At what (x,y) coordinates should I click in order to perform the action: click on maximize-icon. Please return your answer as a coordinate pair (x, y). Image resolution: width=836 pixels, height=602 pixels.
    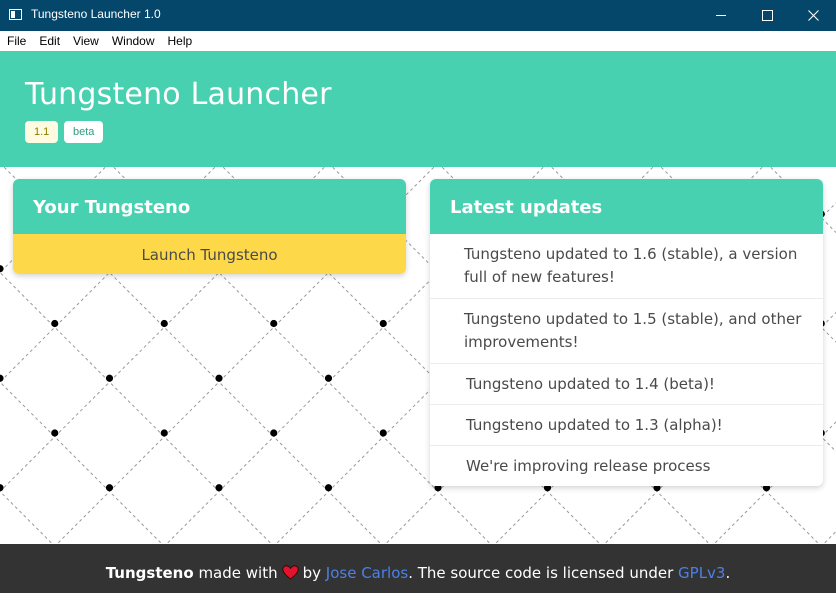
    Looking at the image, I should click on (767, 15).